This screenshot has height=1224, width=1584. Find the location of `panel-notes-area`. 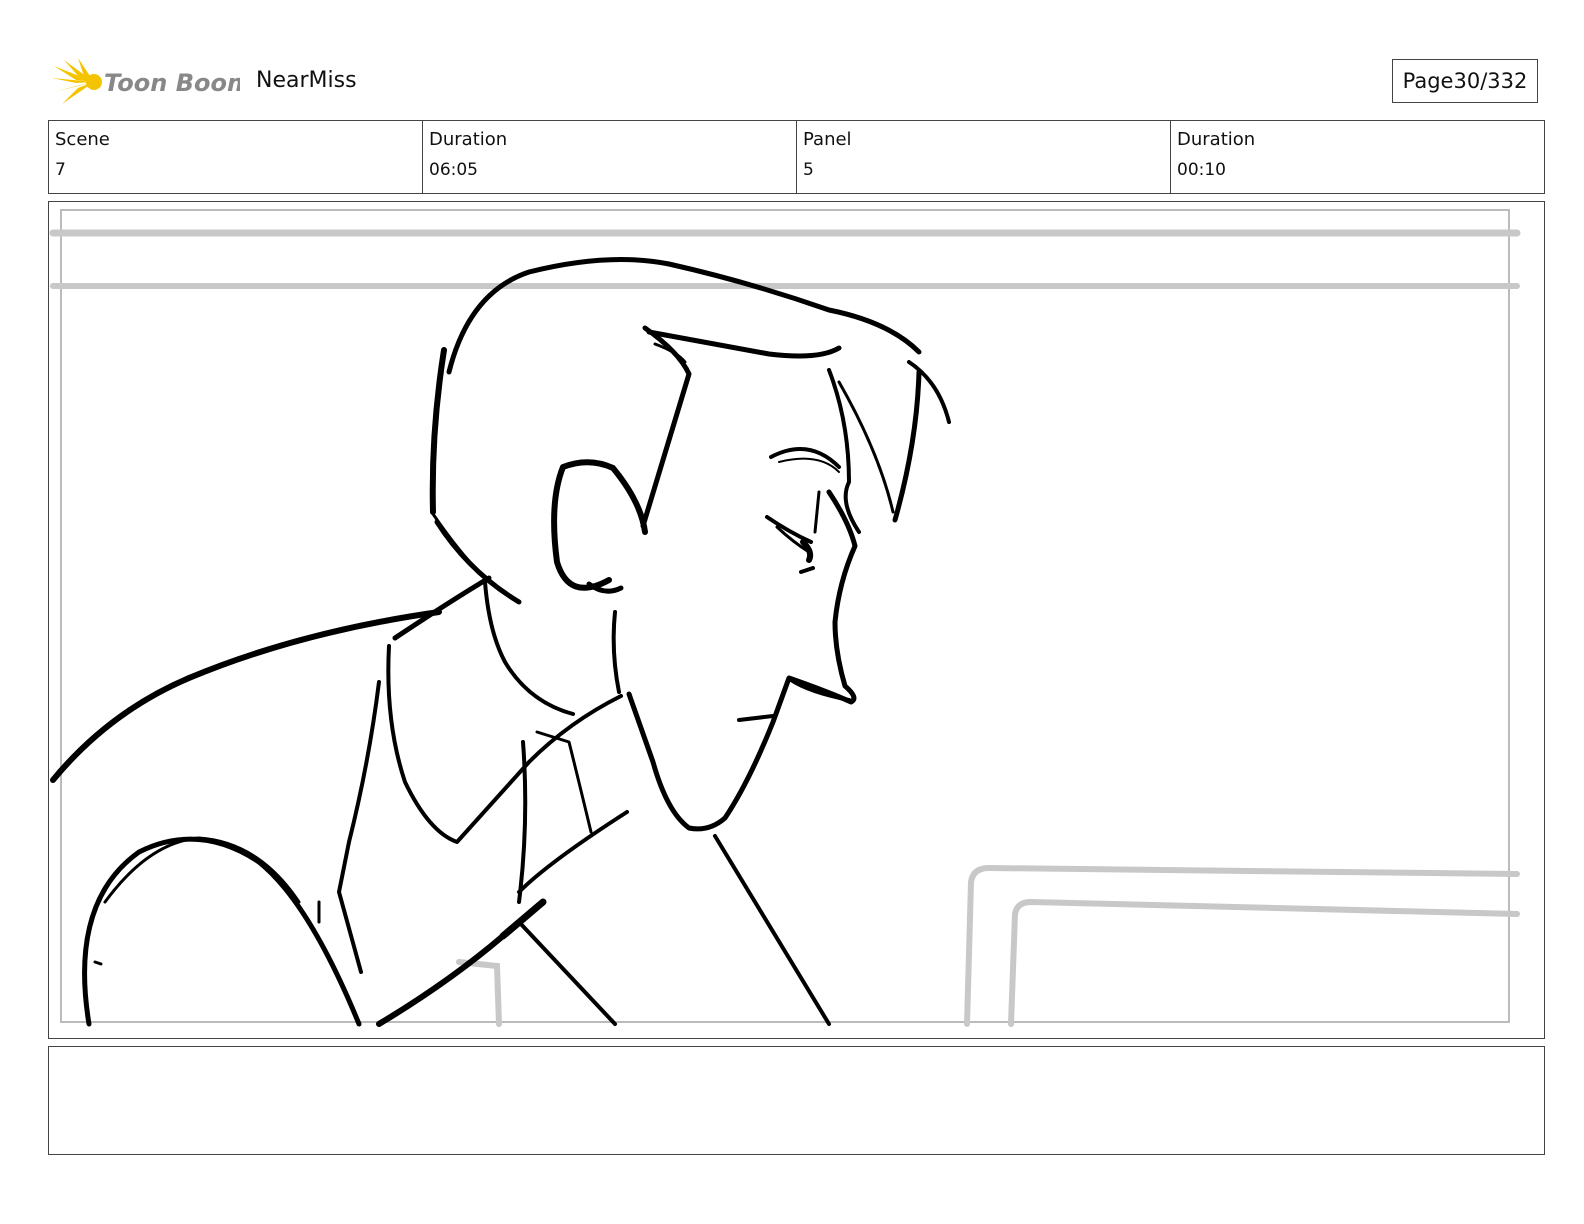

panel-notes-area is located at coordinates (796, 1100).